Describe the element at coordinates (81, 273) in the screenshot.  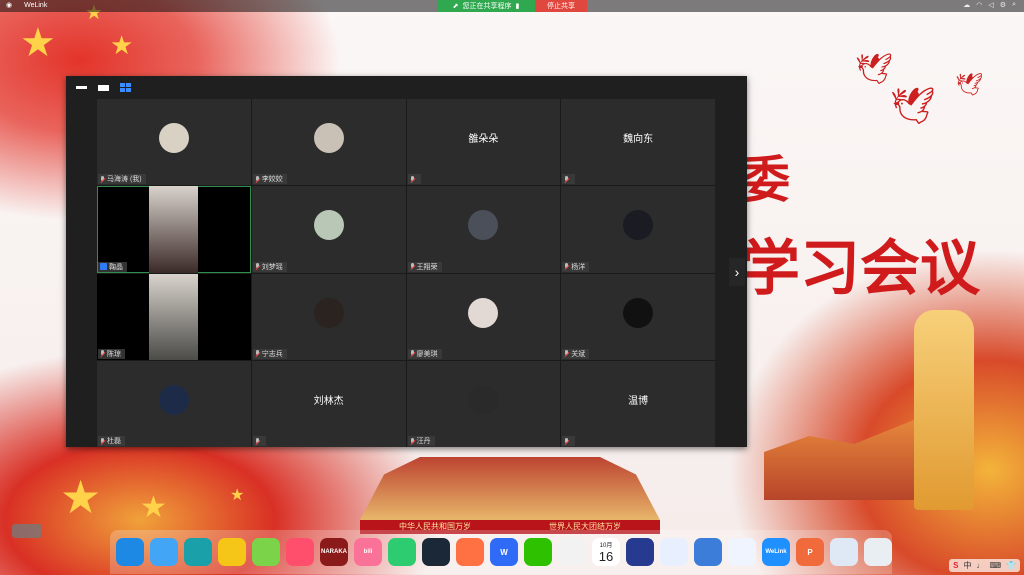
I see `left-gutter` at that location.